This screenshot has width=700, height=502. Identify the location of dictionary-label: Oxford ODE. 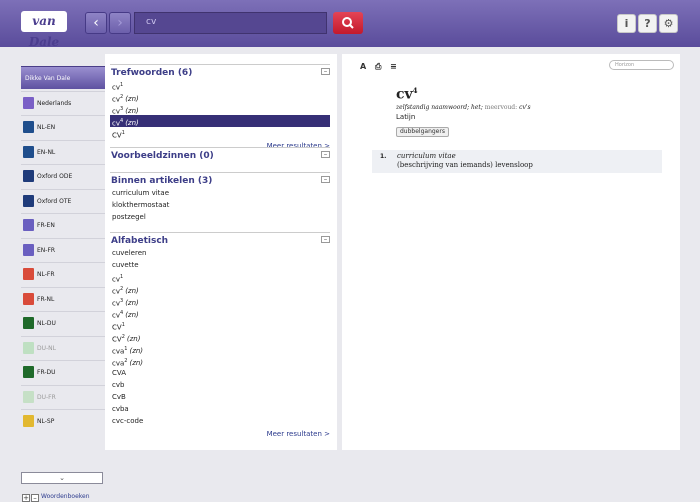
(55, 176).